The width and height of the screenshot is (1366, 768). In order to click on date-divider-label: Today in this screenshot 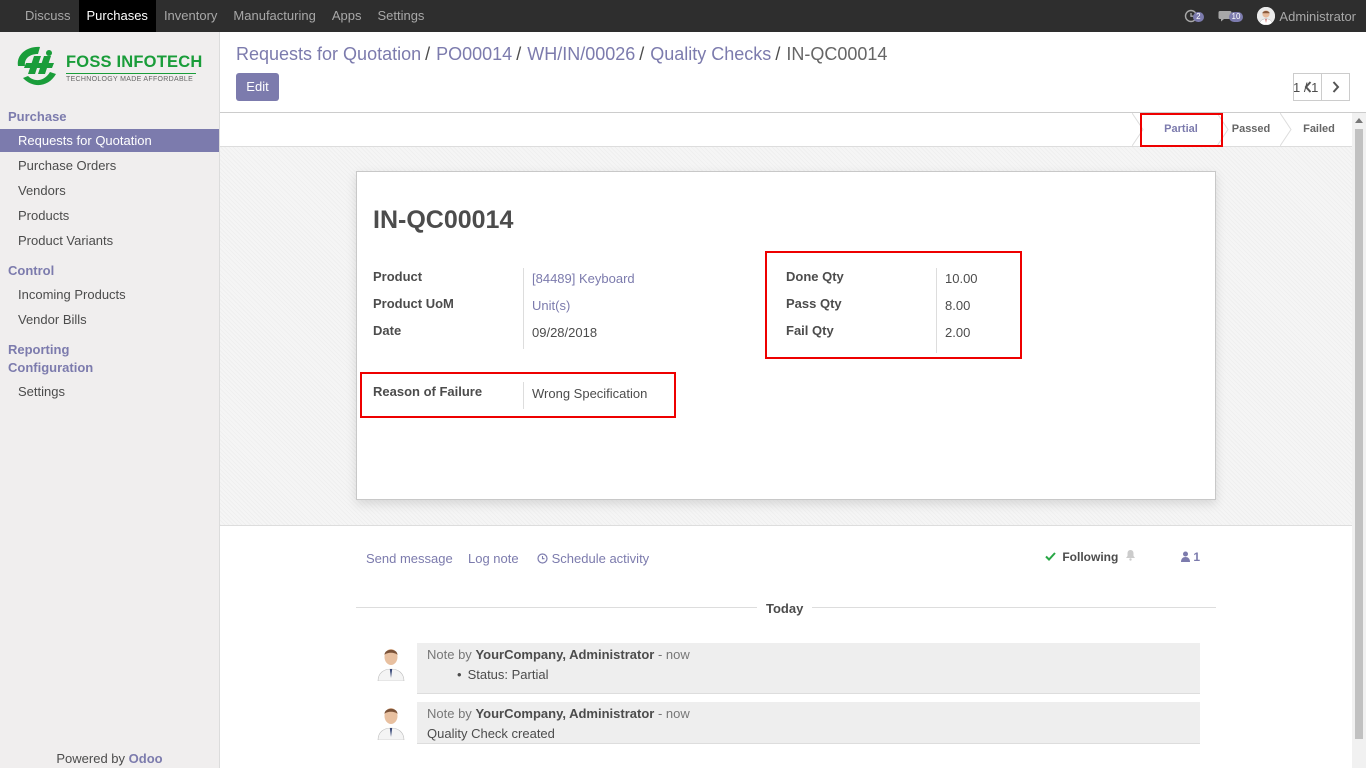, I will do `click(785, 608)`.